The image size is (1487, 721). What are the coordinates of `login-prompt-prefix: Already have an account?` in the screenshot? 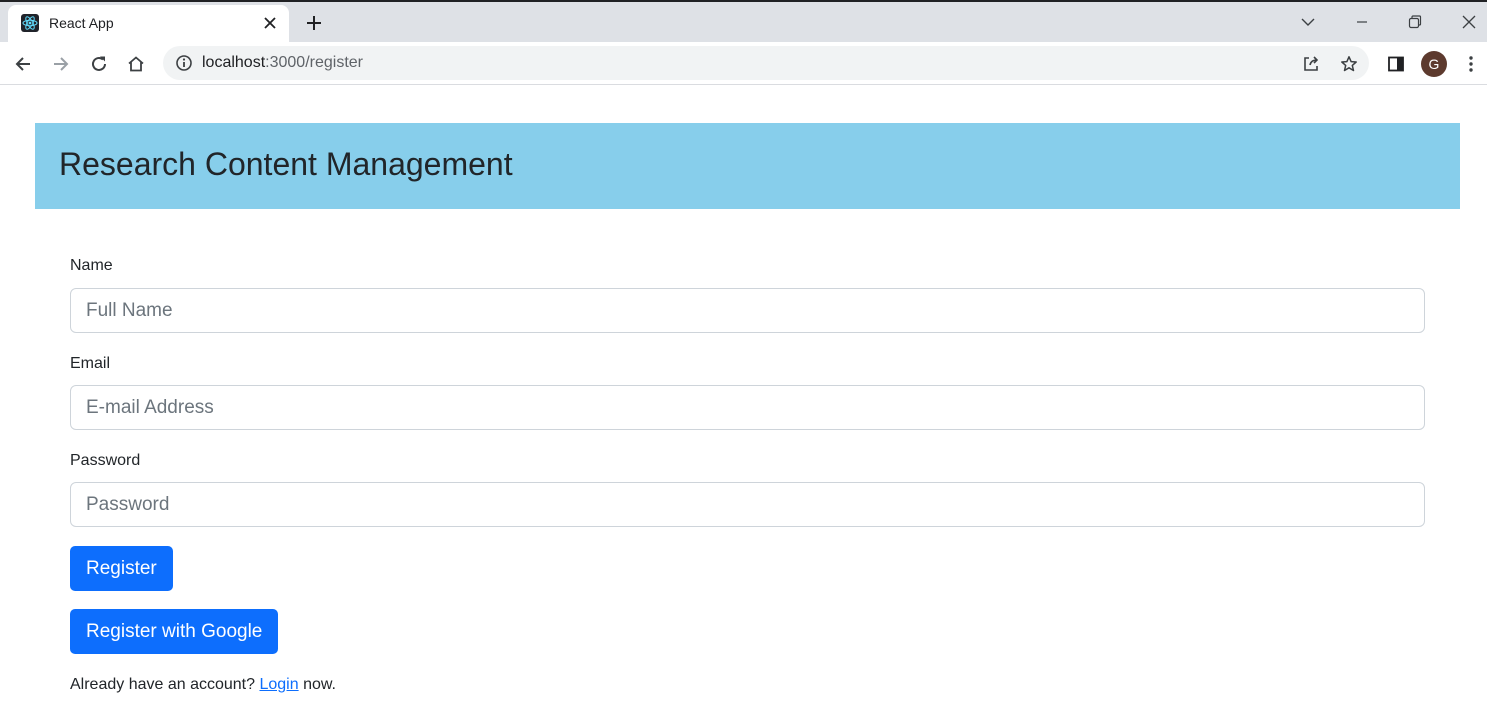 It's located at (165, 684).